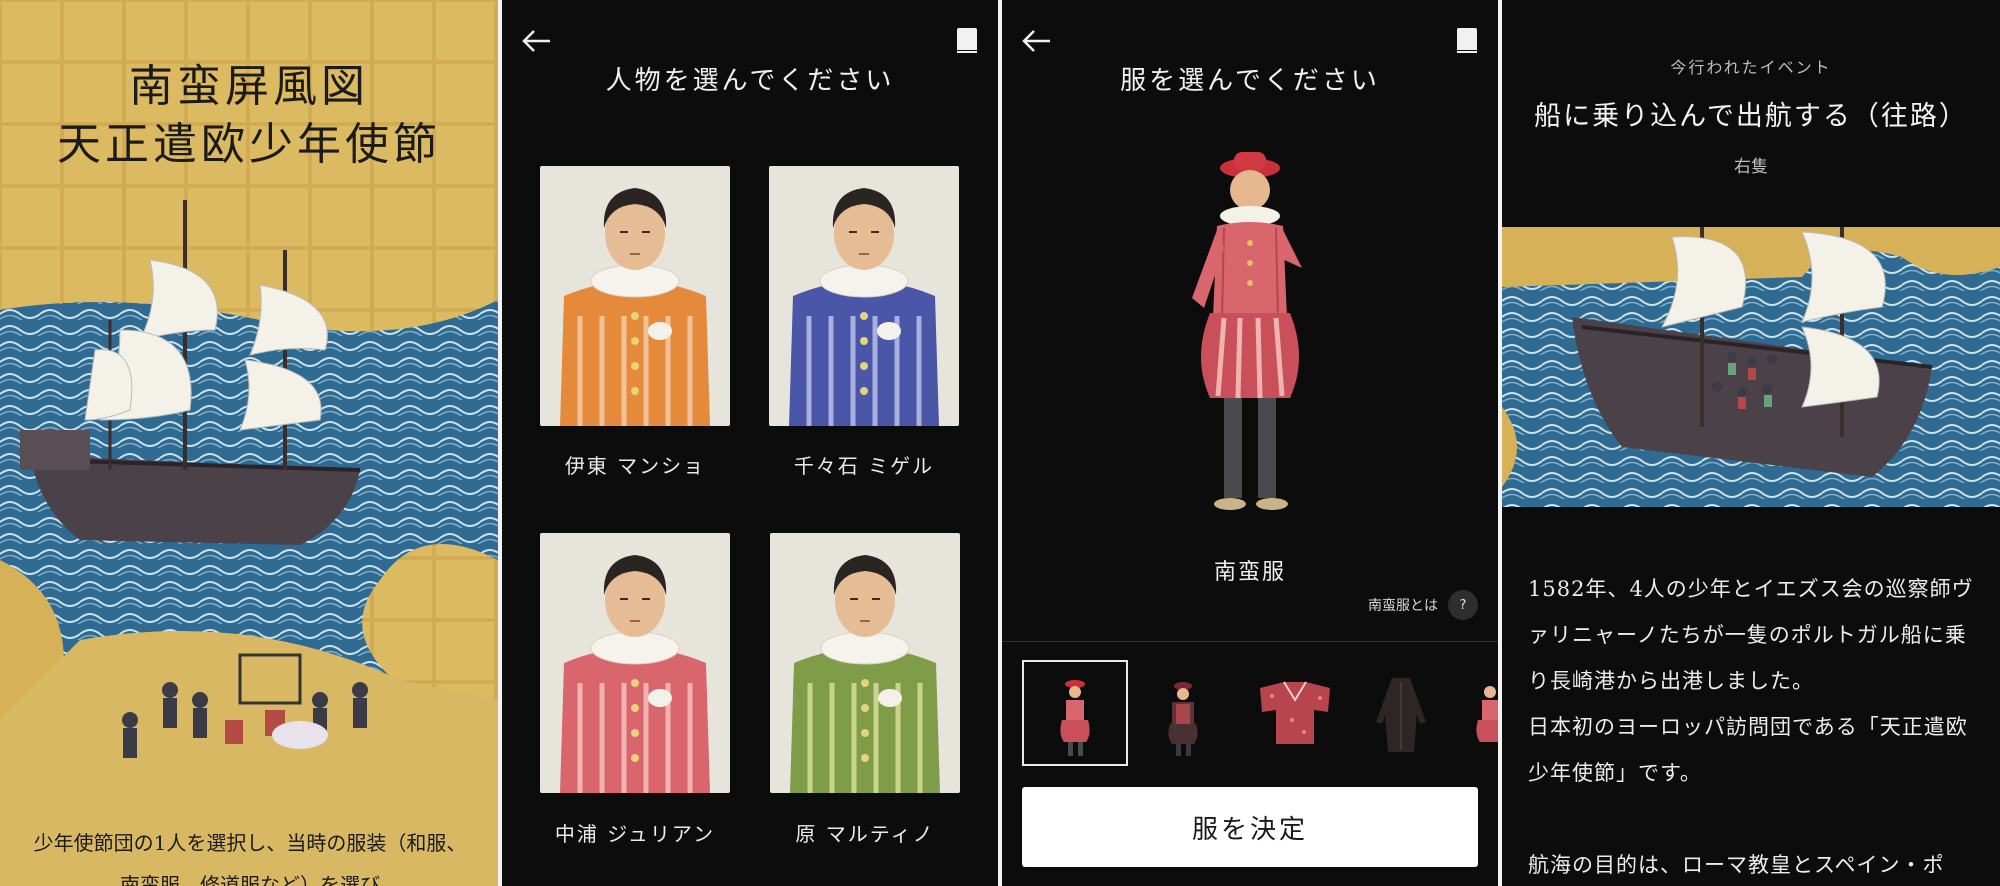 The image size is (2000, 886). I want to click on help-icon: ?, so click(1463, 605).